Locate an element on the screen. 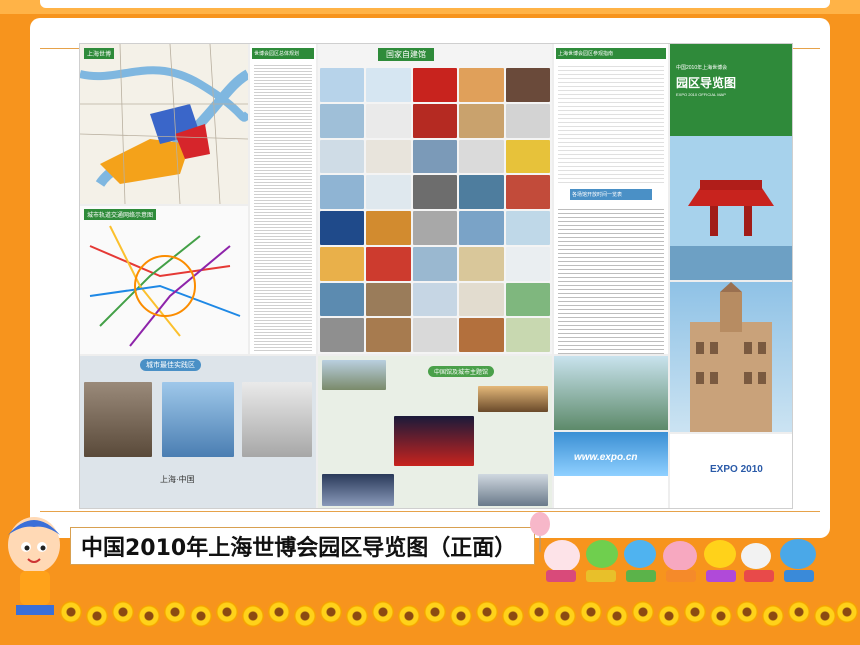 Image resolution: width=860 pixels, height=645 pixels. info-table-panel: 上海世博会园区参观指南 各场馆开放时间一览表 is located at coordinates (611, 199).